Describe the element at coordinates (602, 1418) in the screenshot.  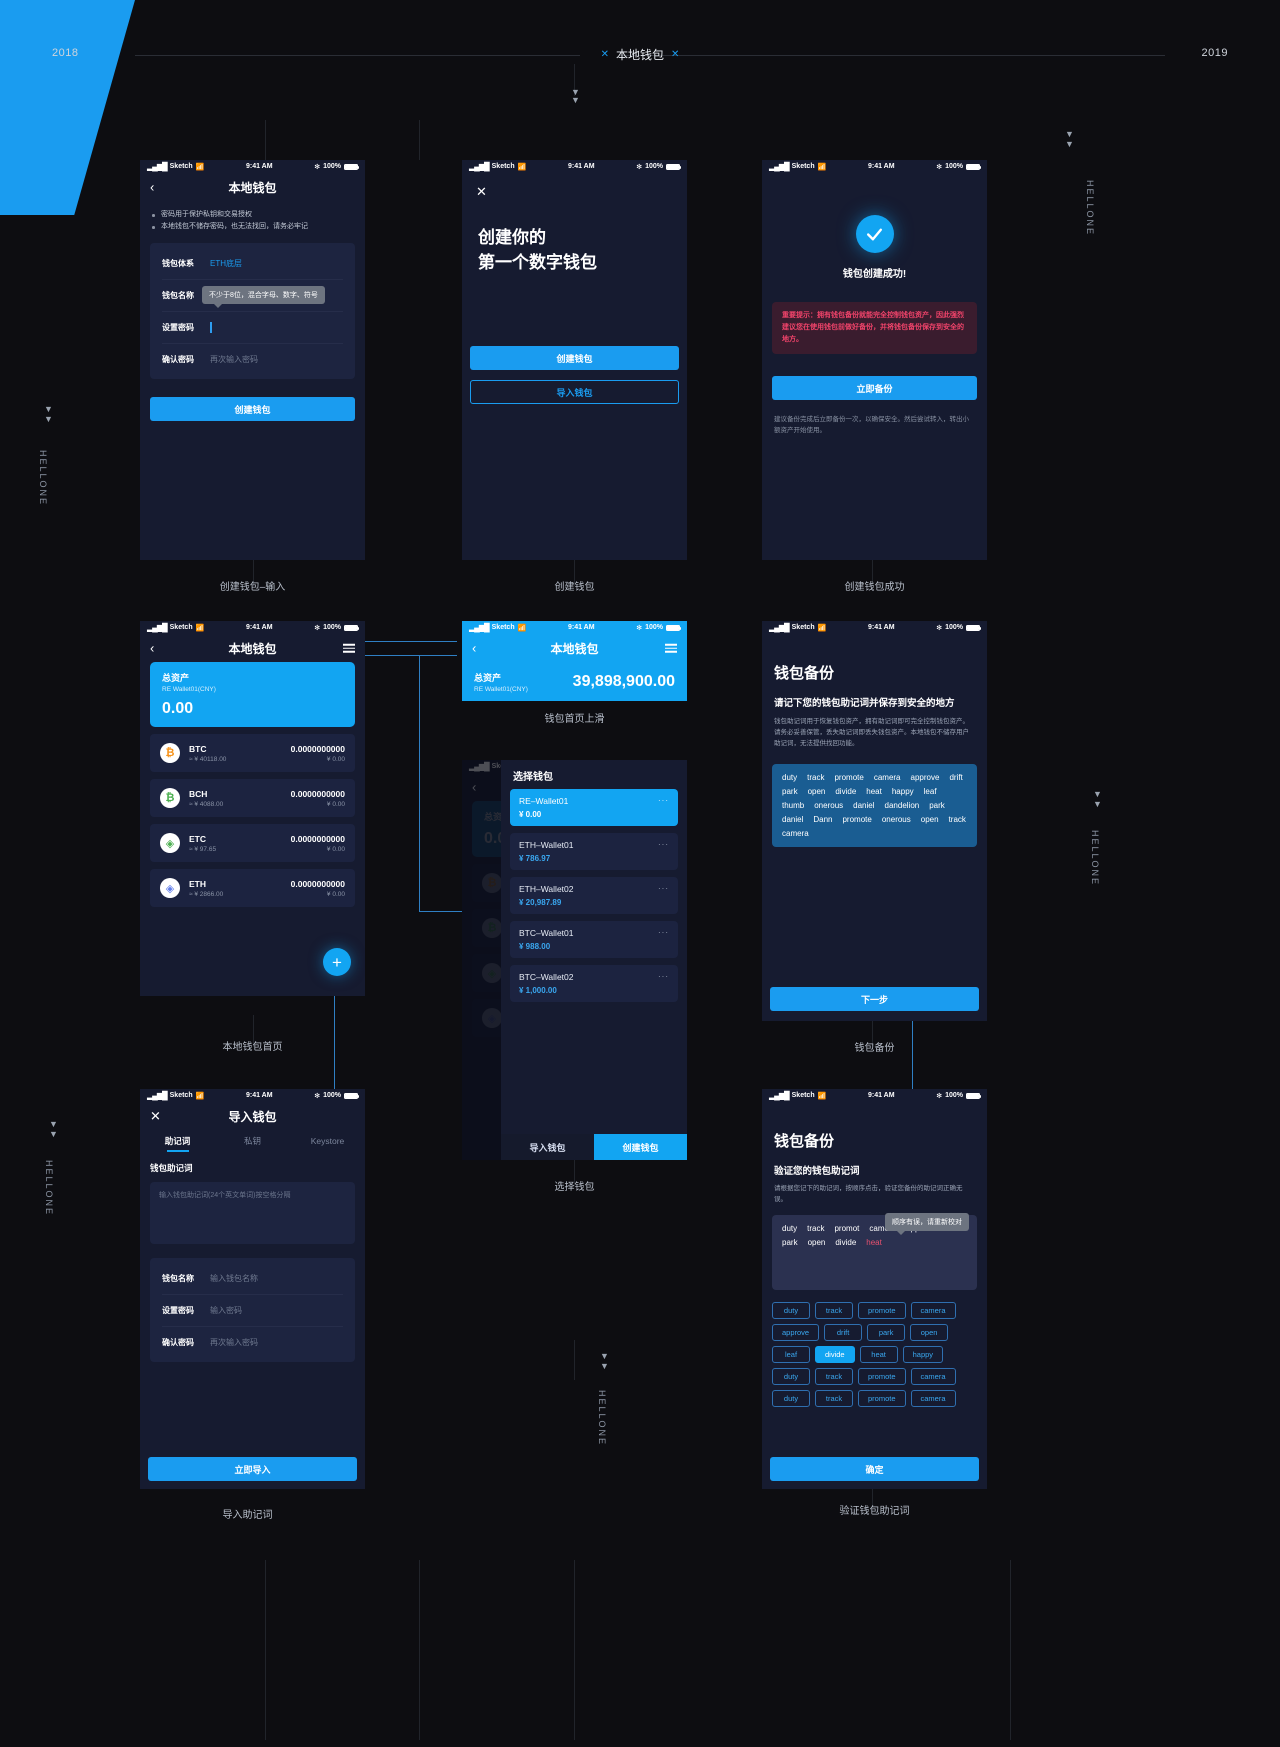
I see `side-watermark: HELLONE` at that location.